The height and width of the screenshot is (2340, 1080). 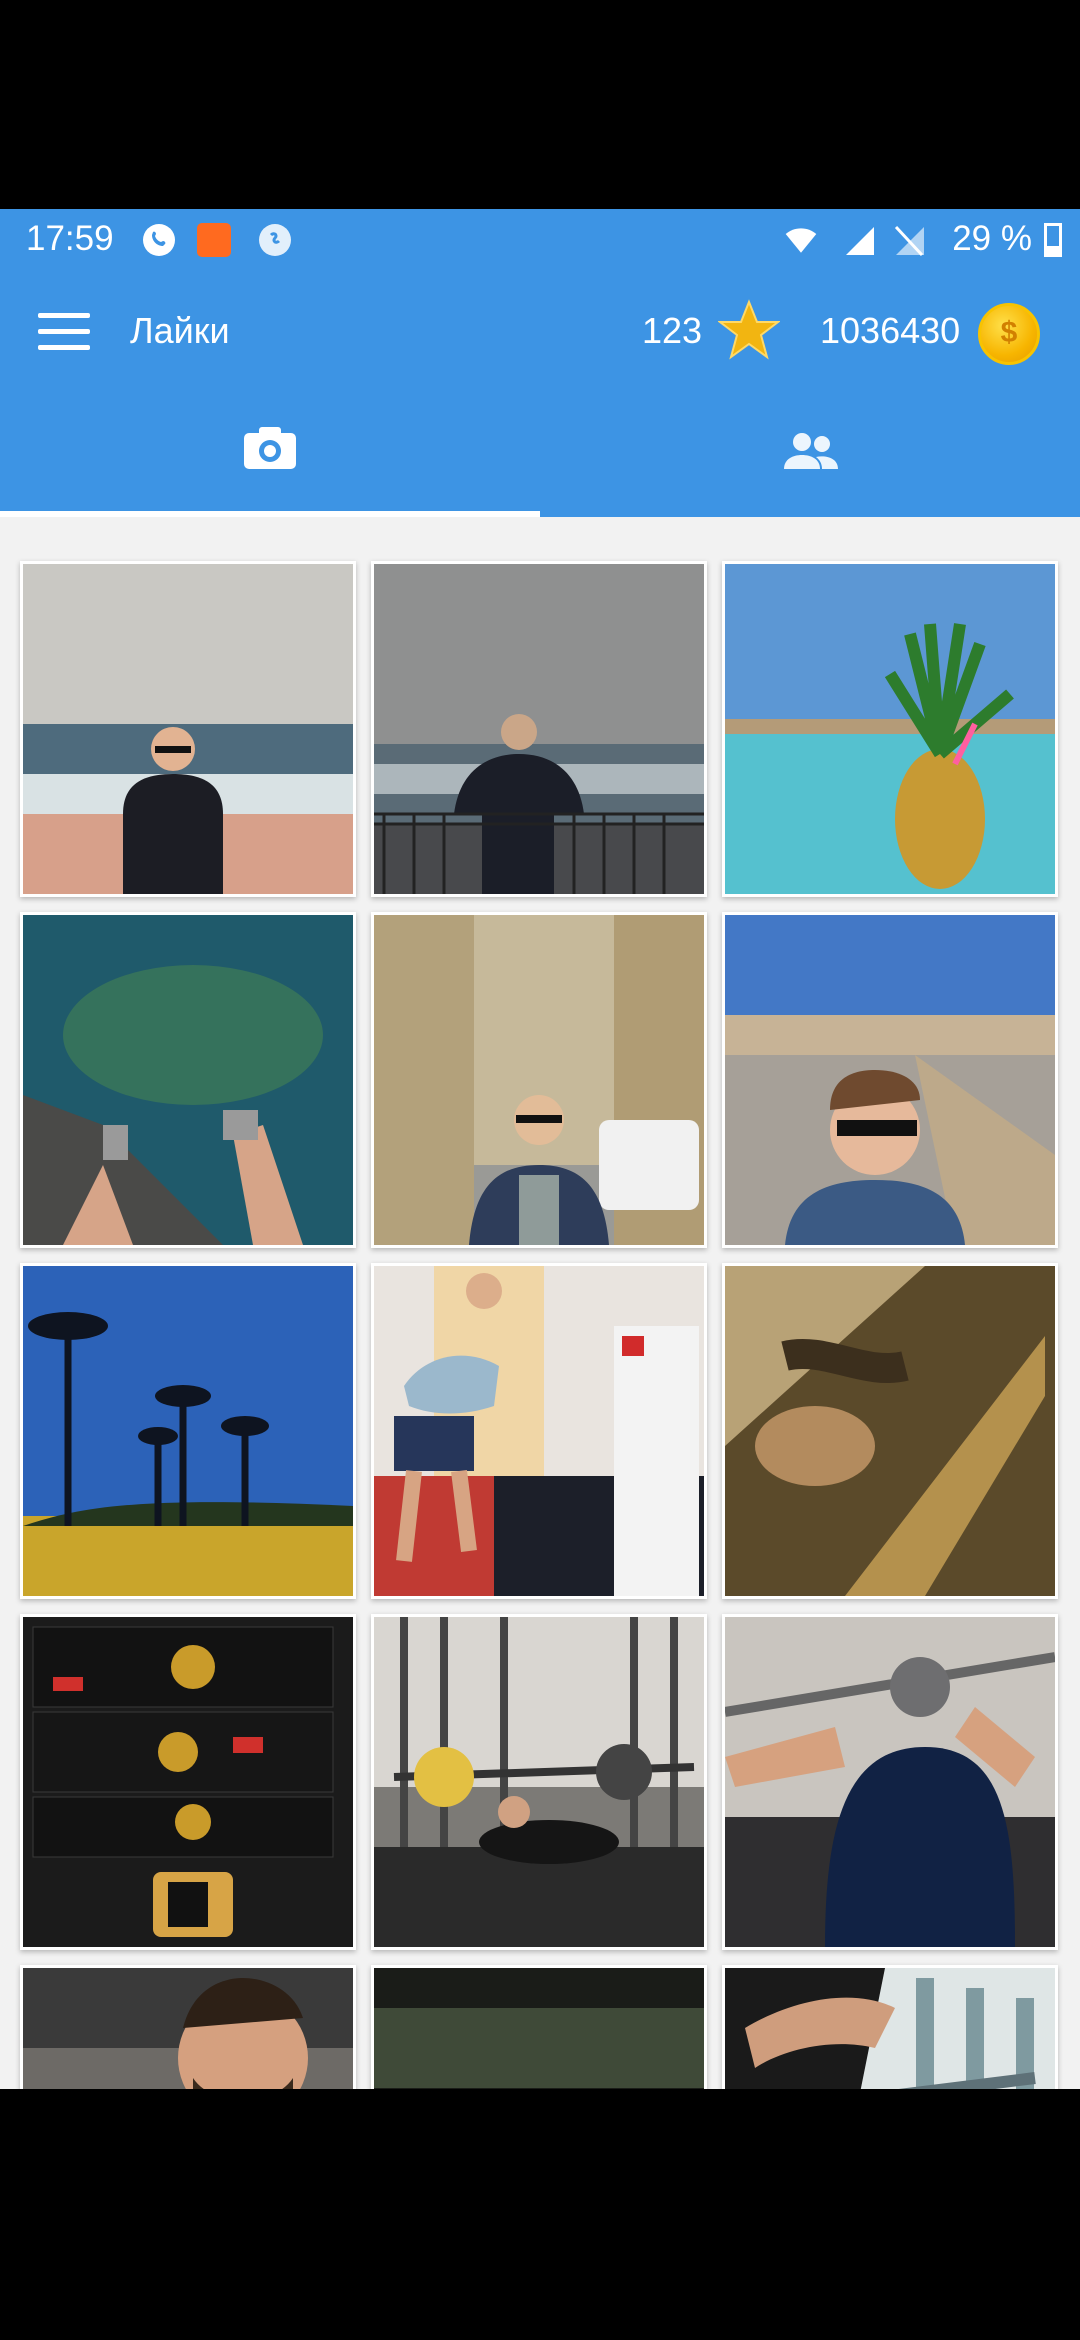 I want to click on battery-percent: 29 %, so click(x=992, y=238).